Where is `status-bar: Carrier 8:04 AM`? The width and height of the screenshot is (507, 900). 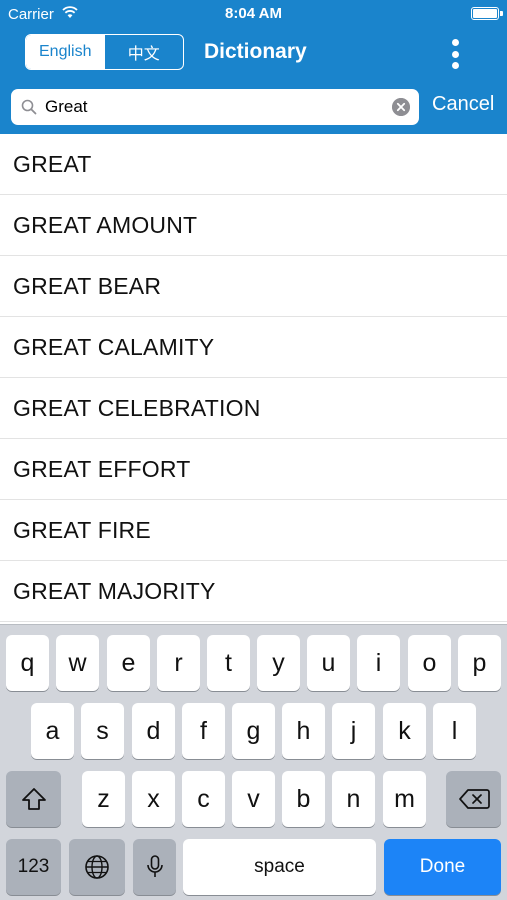
status-bar: Carrier 8:04 AM is located at coordinates (253, 14).